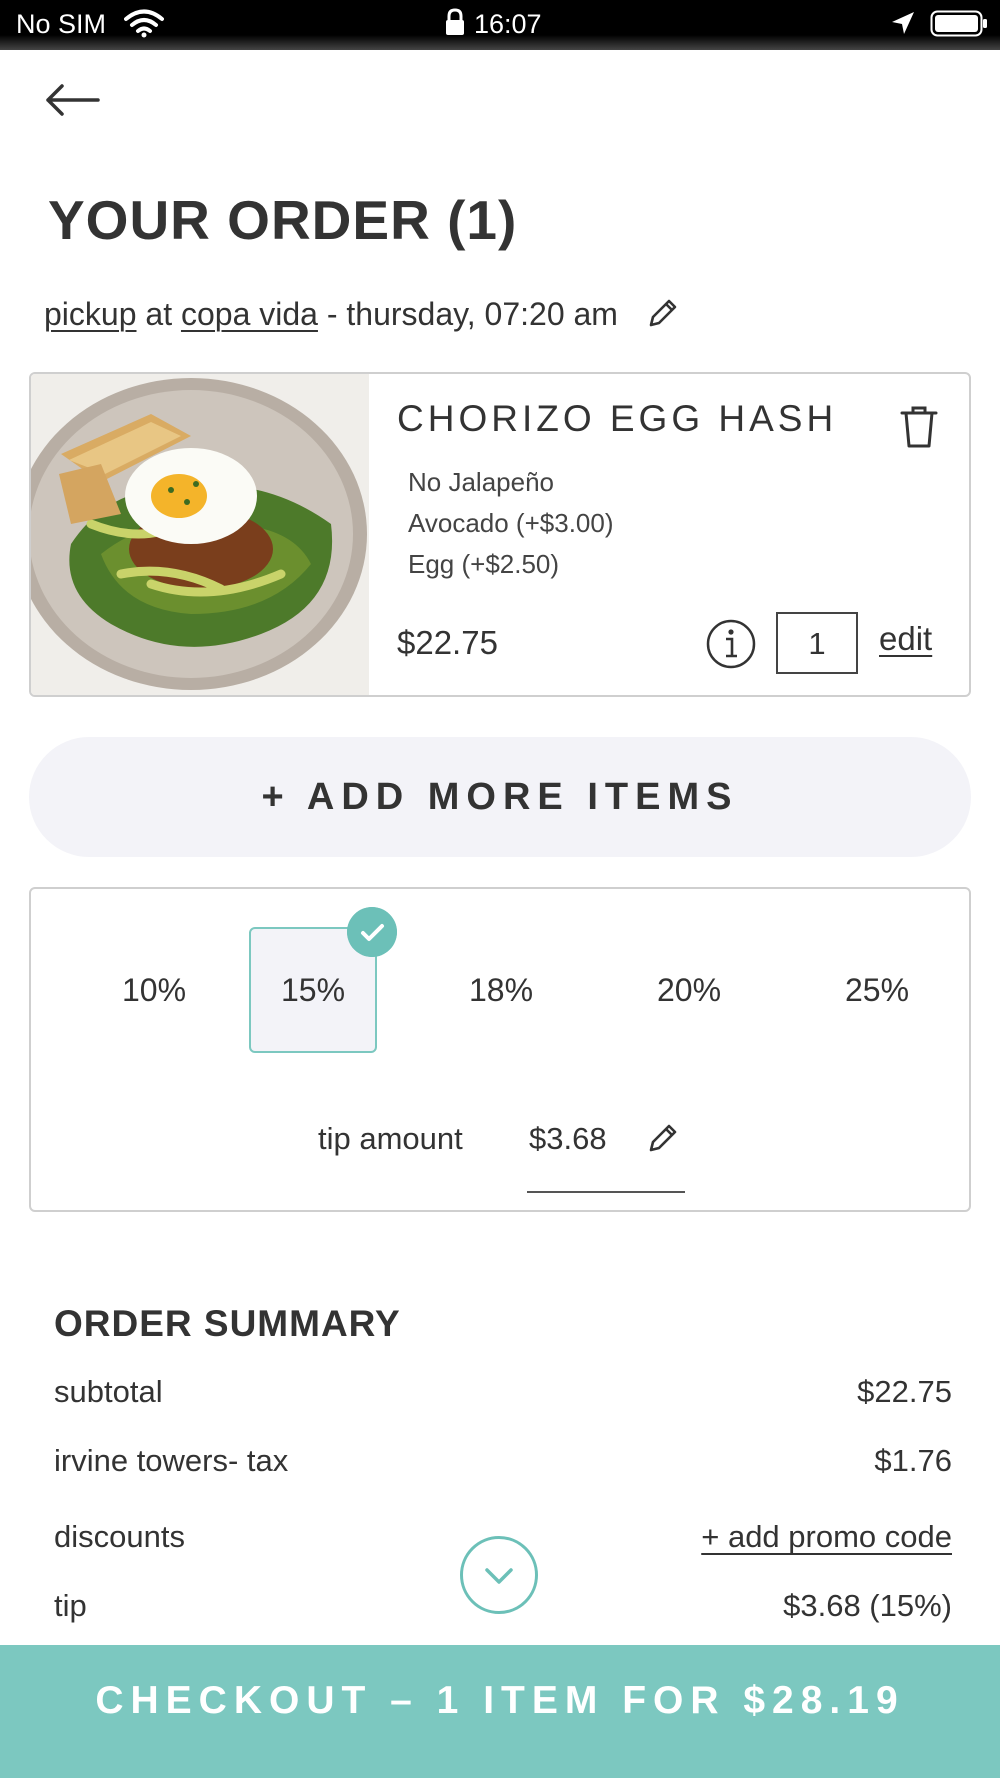 Image resolution: width=1000 pixels, height=1778 pixels. What do you see at coordinates (903, 23) in the screenshot?
I see `location-arrow-icon` at bounding box center [903, 23].